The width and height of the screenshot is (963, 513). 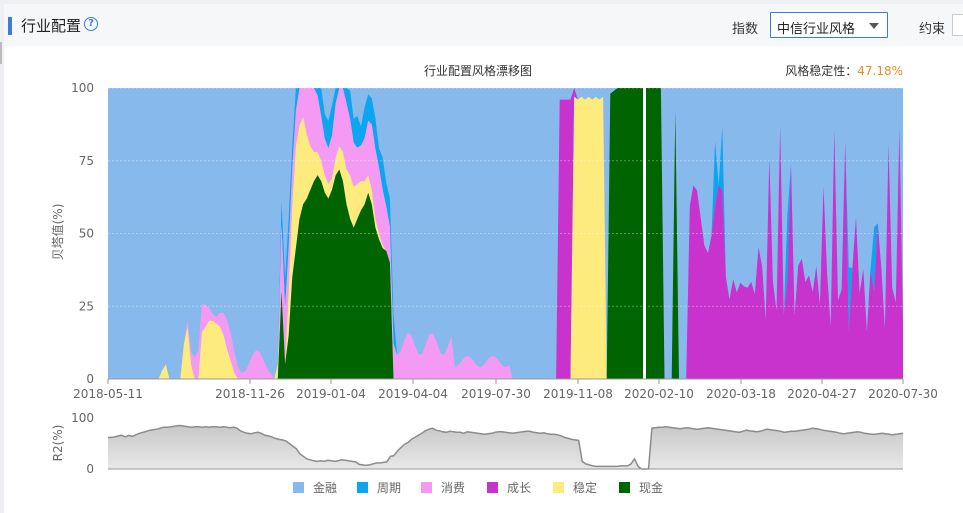 What do you see at coordinates (82, 418) in the screenshot?
I see `r2-y-tick-label: 100` at bounding box center [82, 418].